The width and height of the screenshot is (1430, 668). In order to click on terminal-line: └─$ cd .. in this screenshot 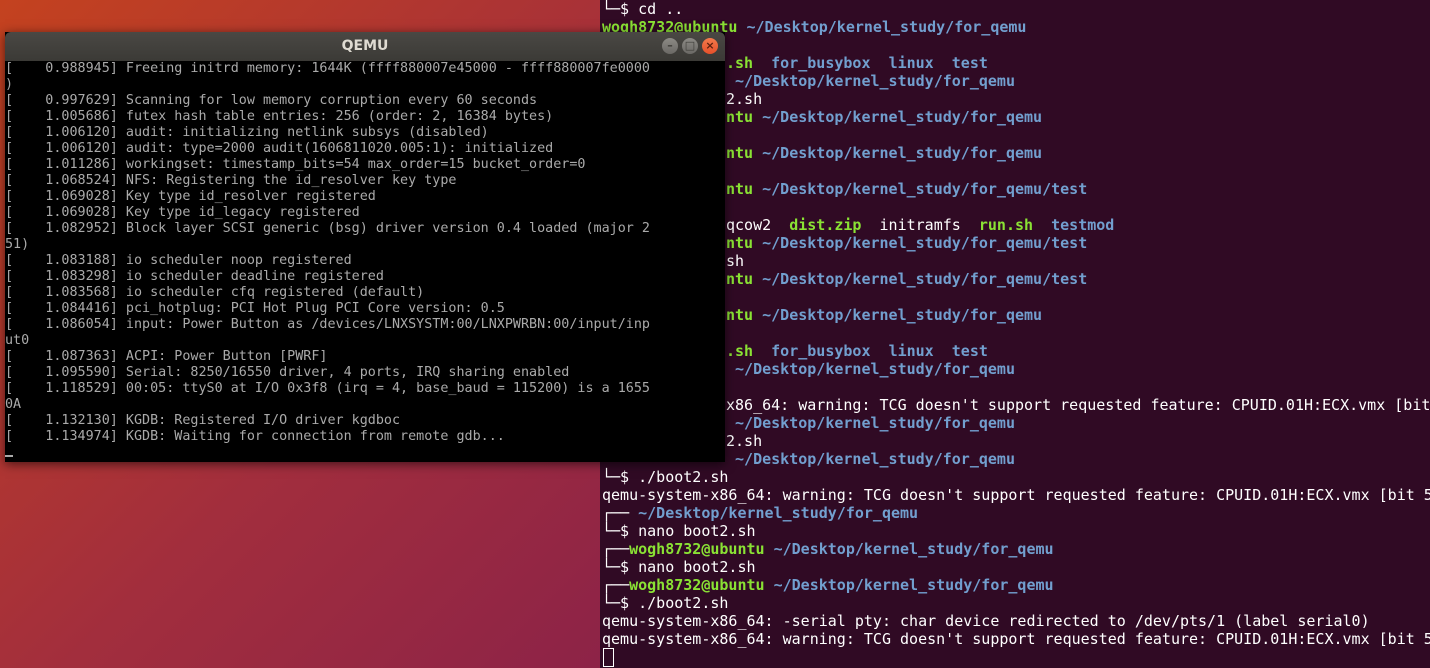, I will do `click(643, 9)`.